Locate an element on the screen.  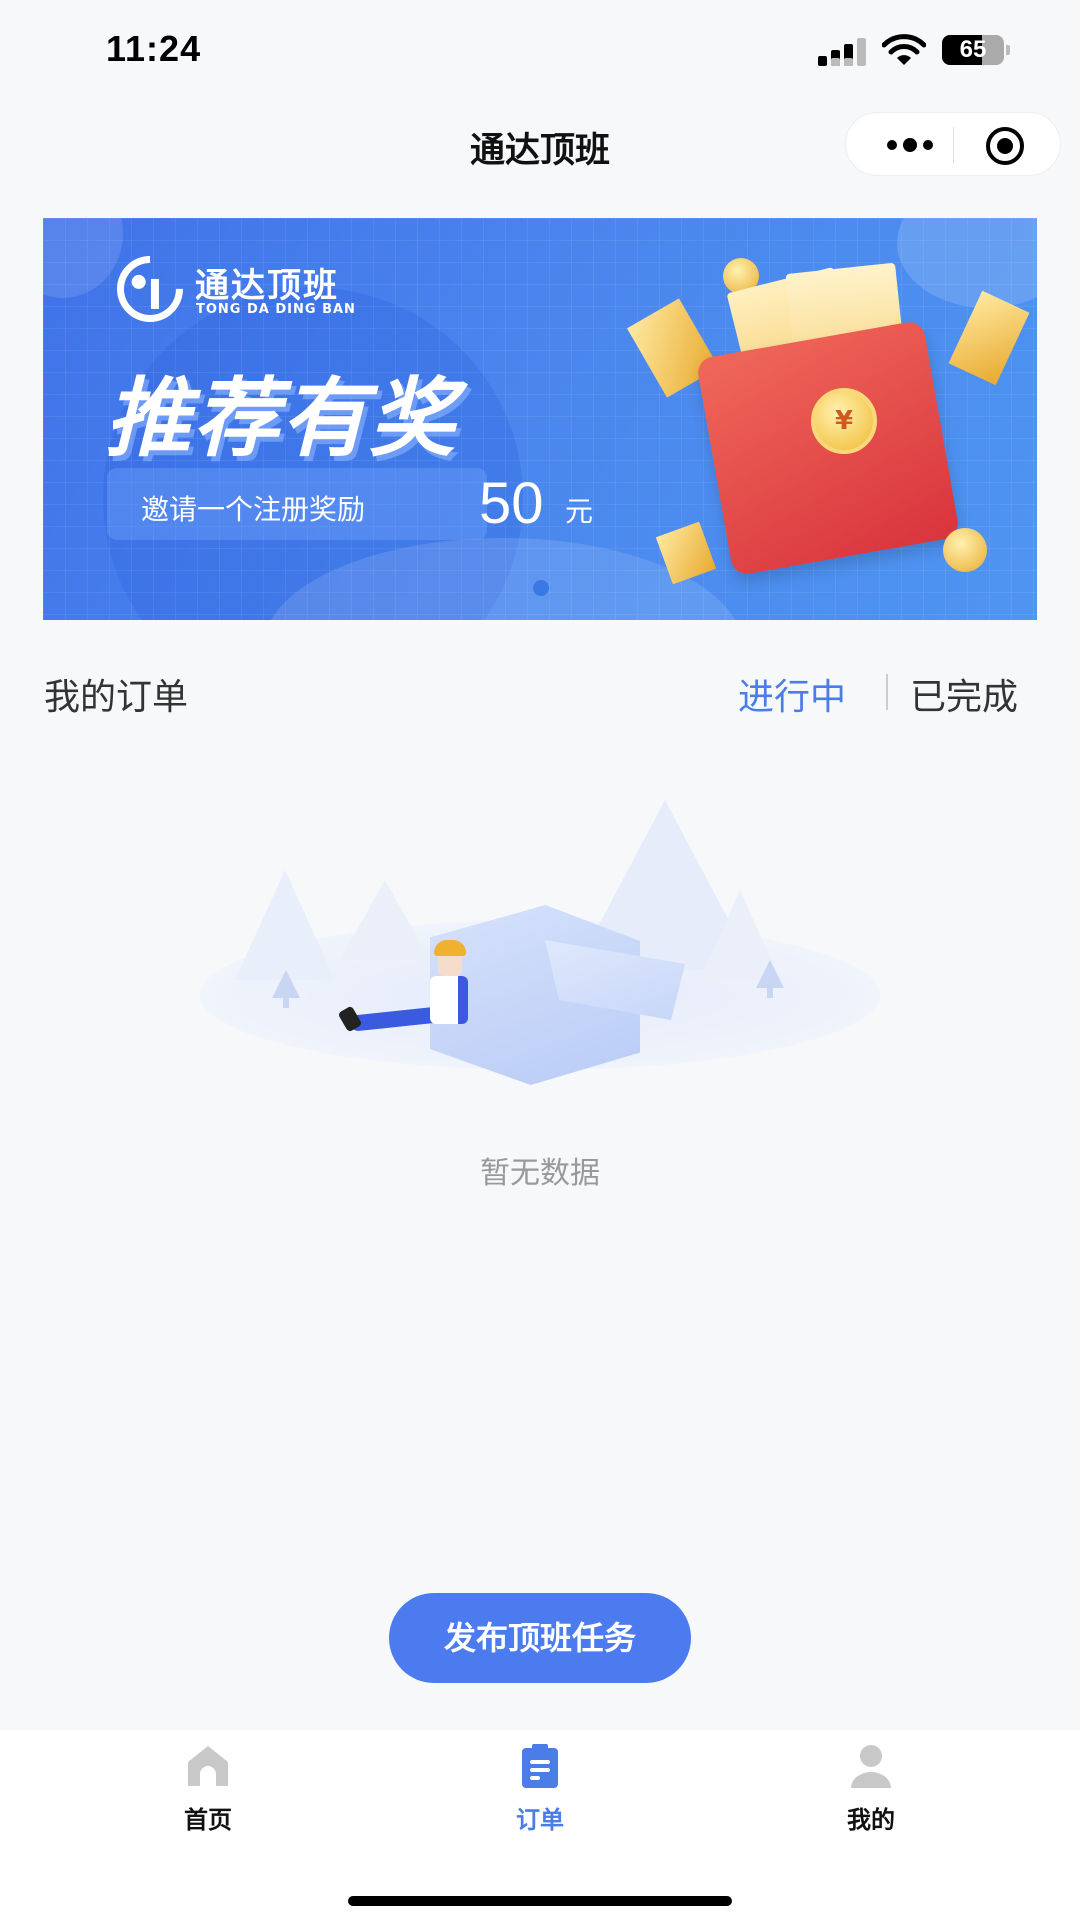
capsule-divider is located at coordinates (953, 145).